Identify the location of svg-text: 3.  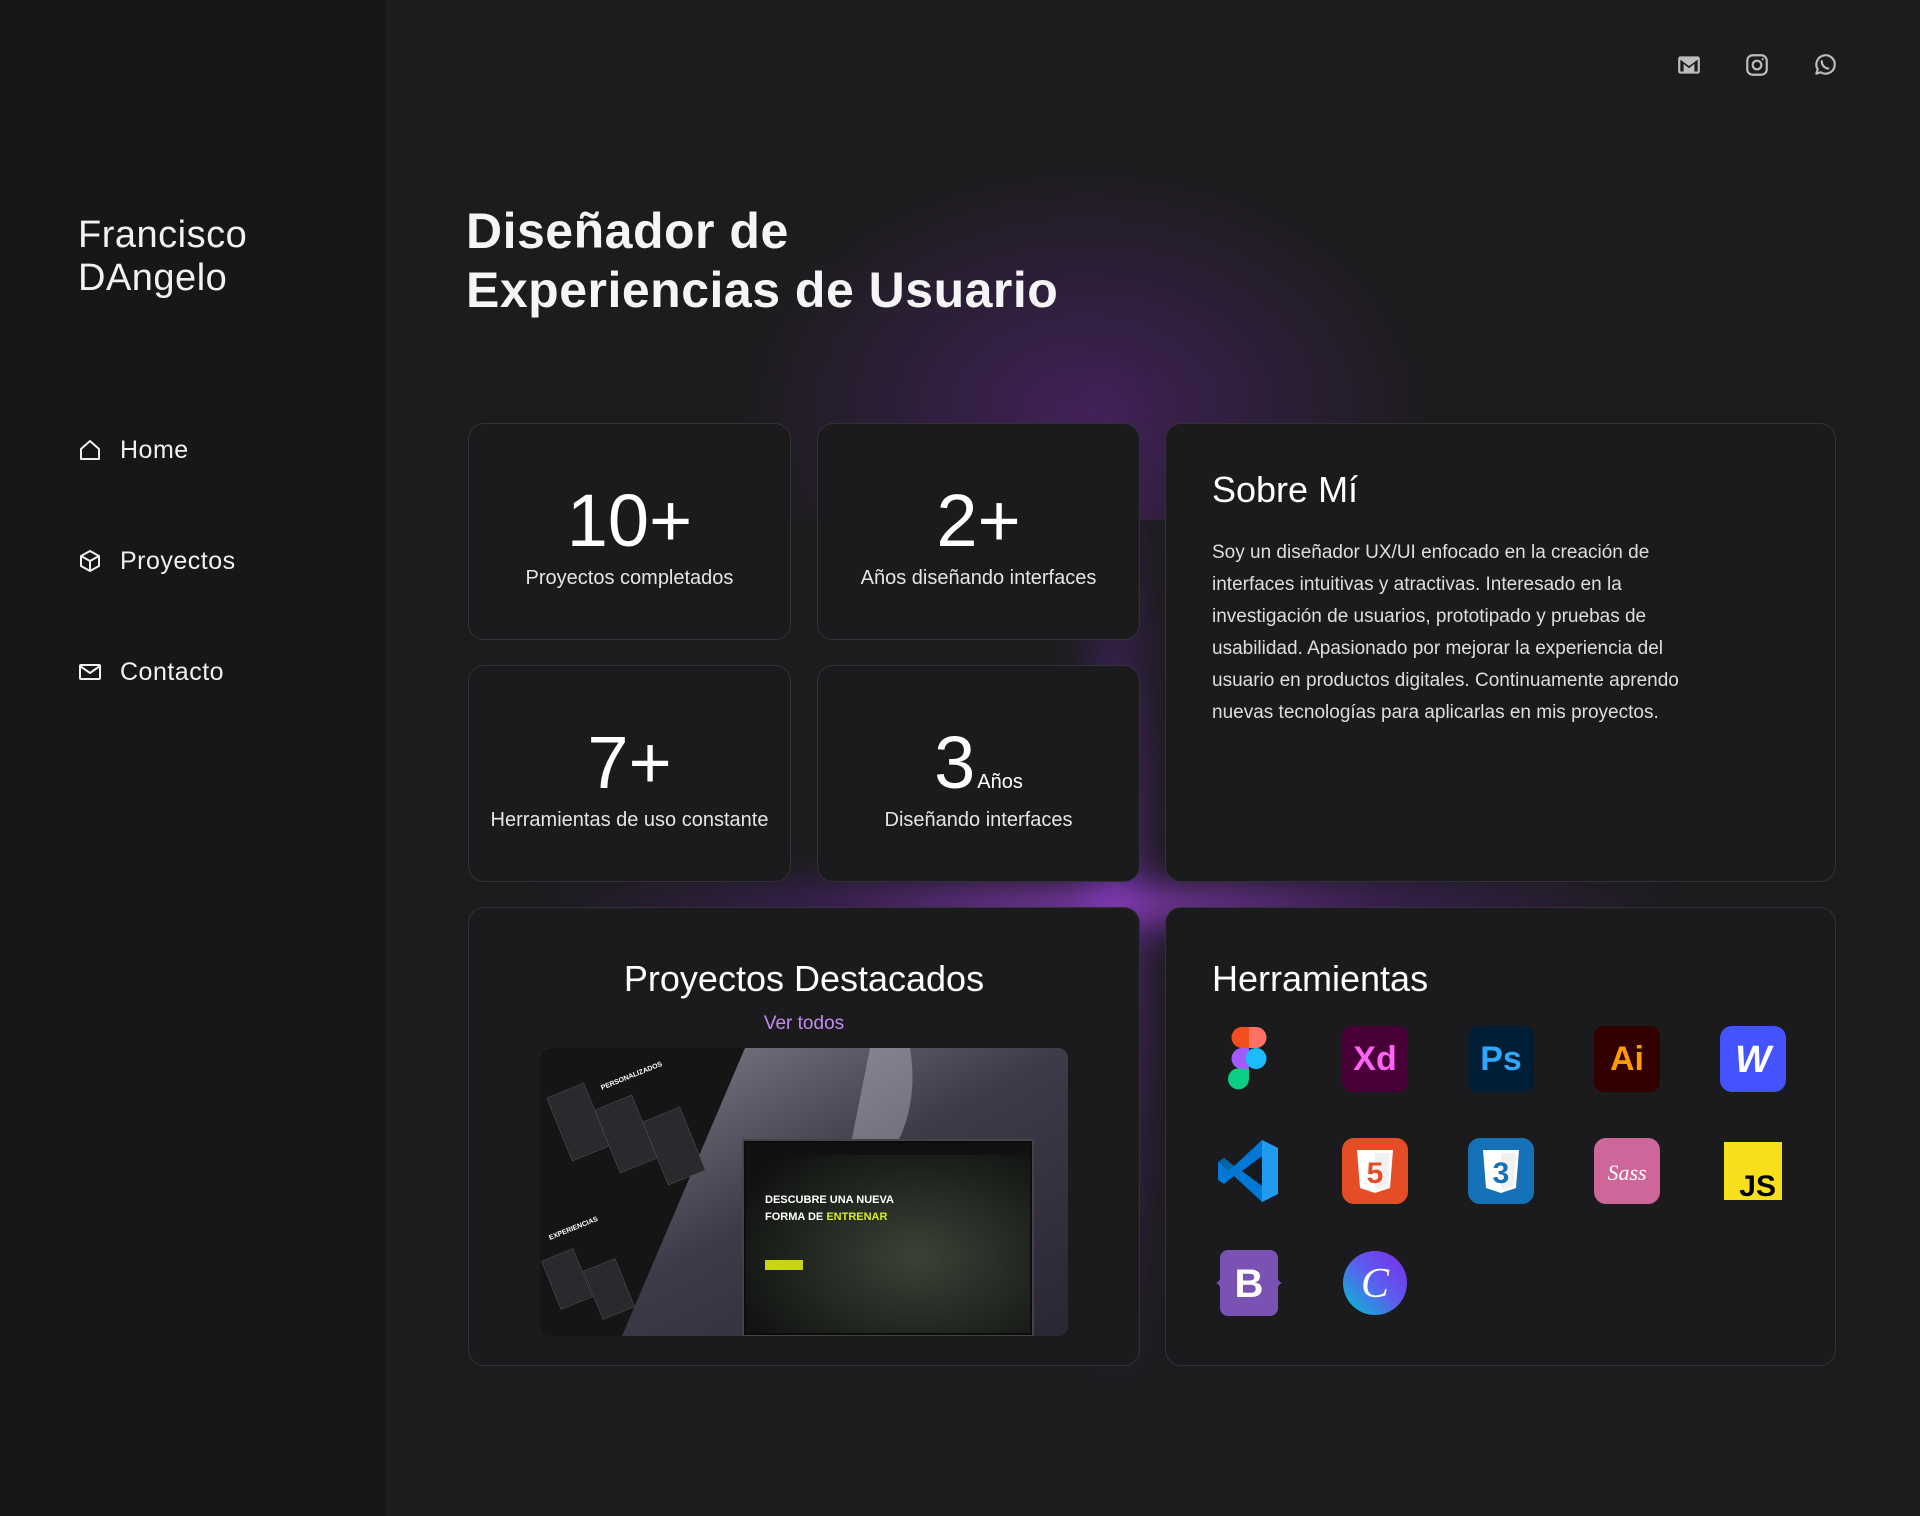
(1501, 1173).